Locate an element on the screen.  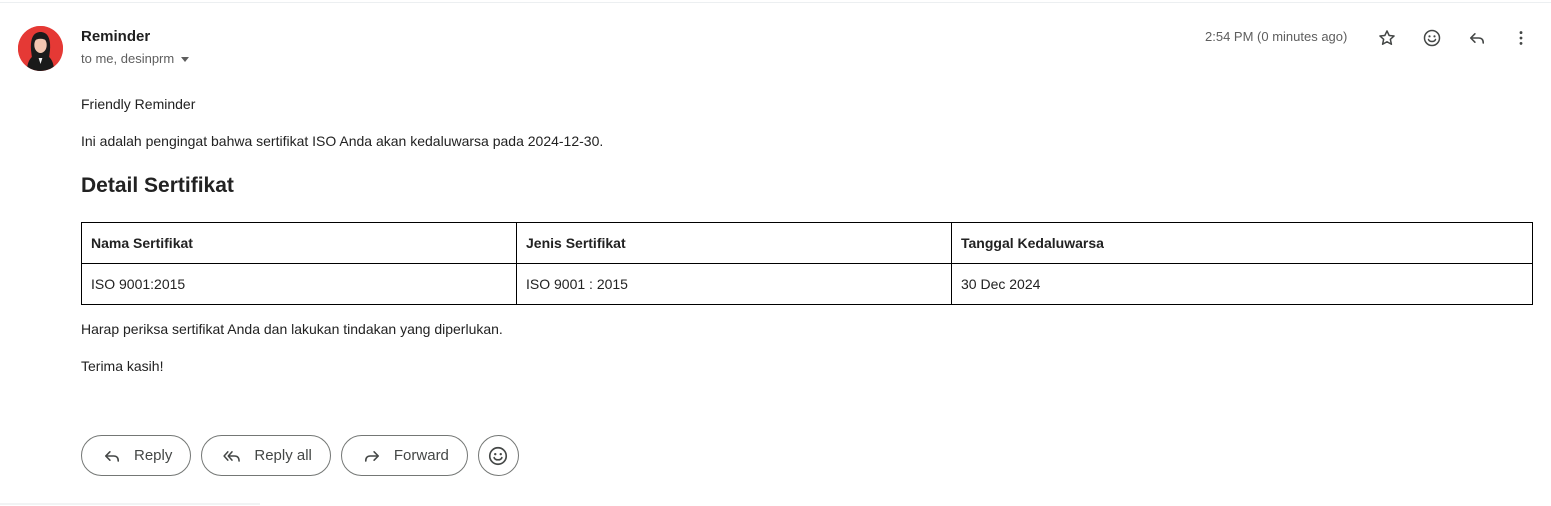
more-options-button is located at coordinates (1521, 38).